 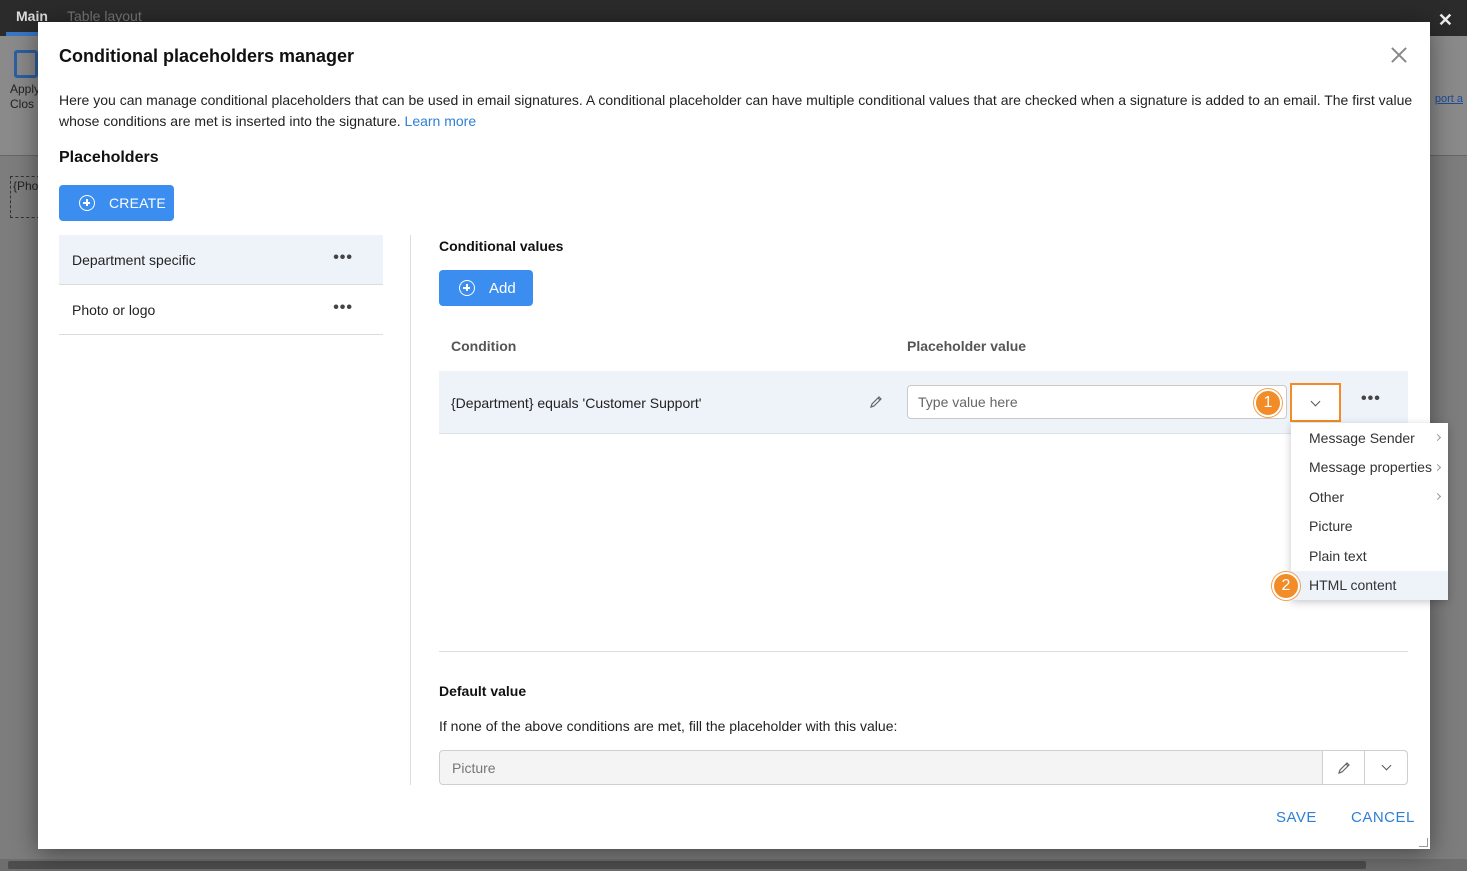 I want to click on conditional-values-heading: Conditional values, so click(x=501, y=246).